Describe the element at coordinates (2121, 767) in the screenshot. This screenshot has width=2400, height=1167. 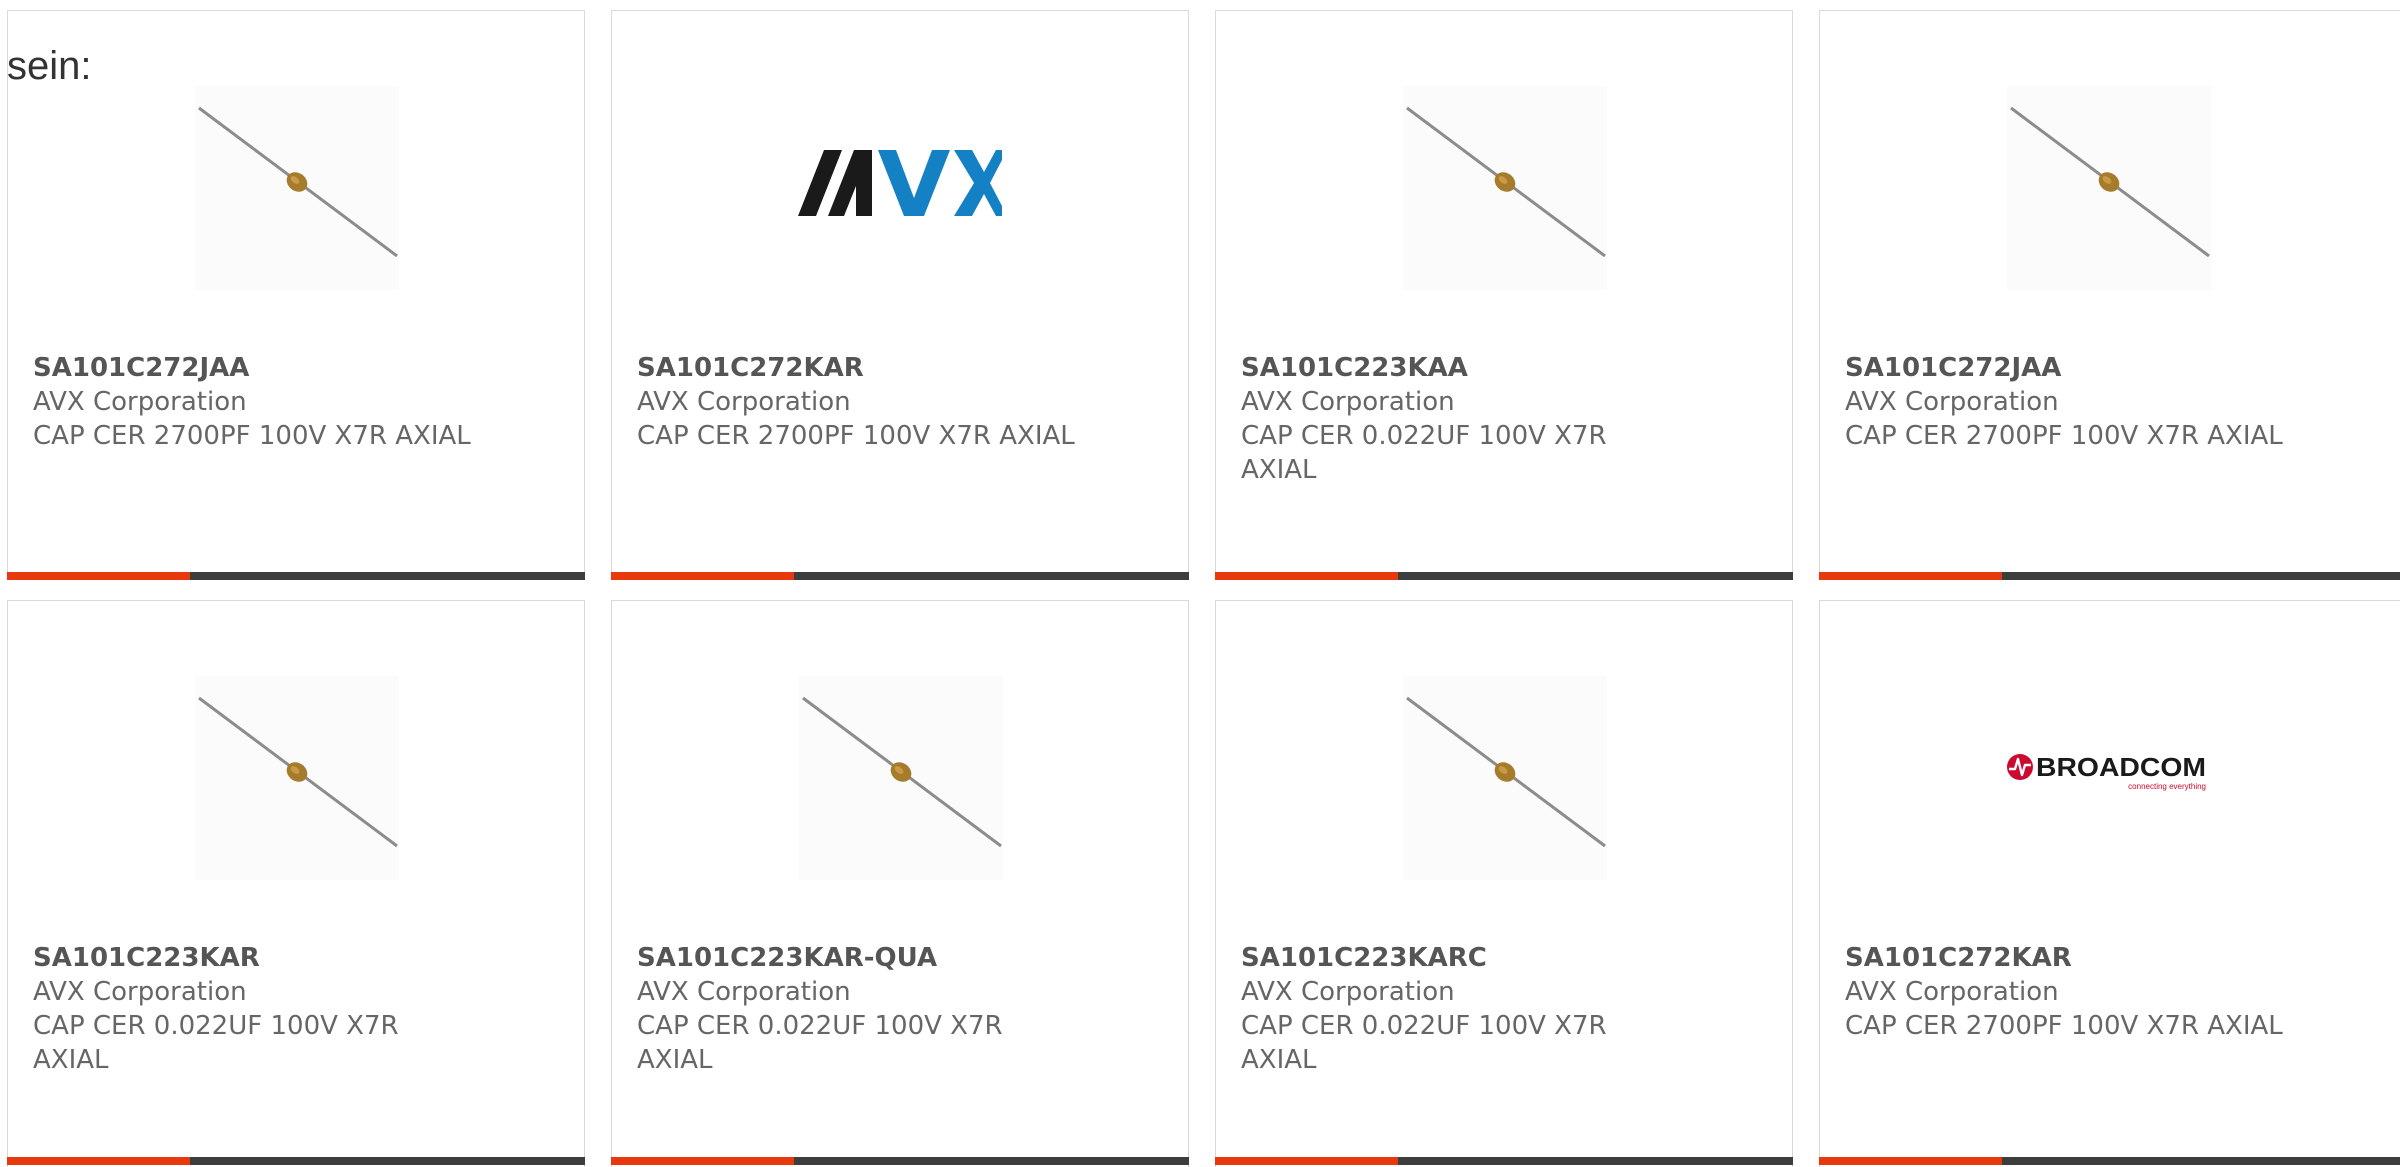
I see `broadcom-logo-text: BROADCOM` at that location.